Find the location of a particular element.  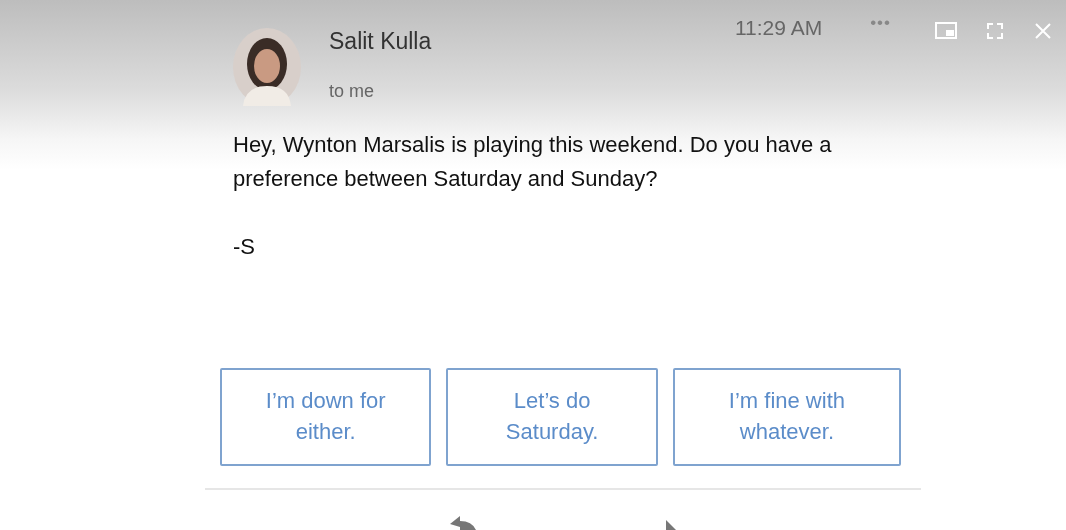

message-text: Hey, Wynton Marsalis is playing this weekend. Do you have a preference between Saturday and Sunday? is located at coordinates (533, 162).